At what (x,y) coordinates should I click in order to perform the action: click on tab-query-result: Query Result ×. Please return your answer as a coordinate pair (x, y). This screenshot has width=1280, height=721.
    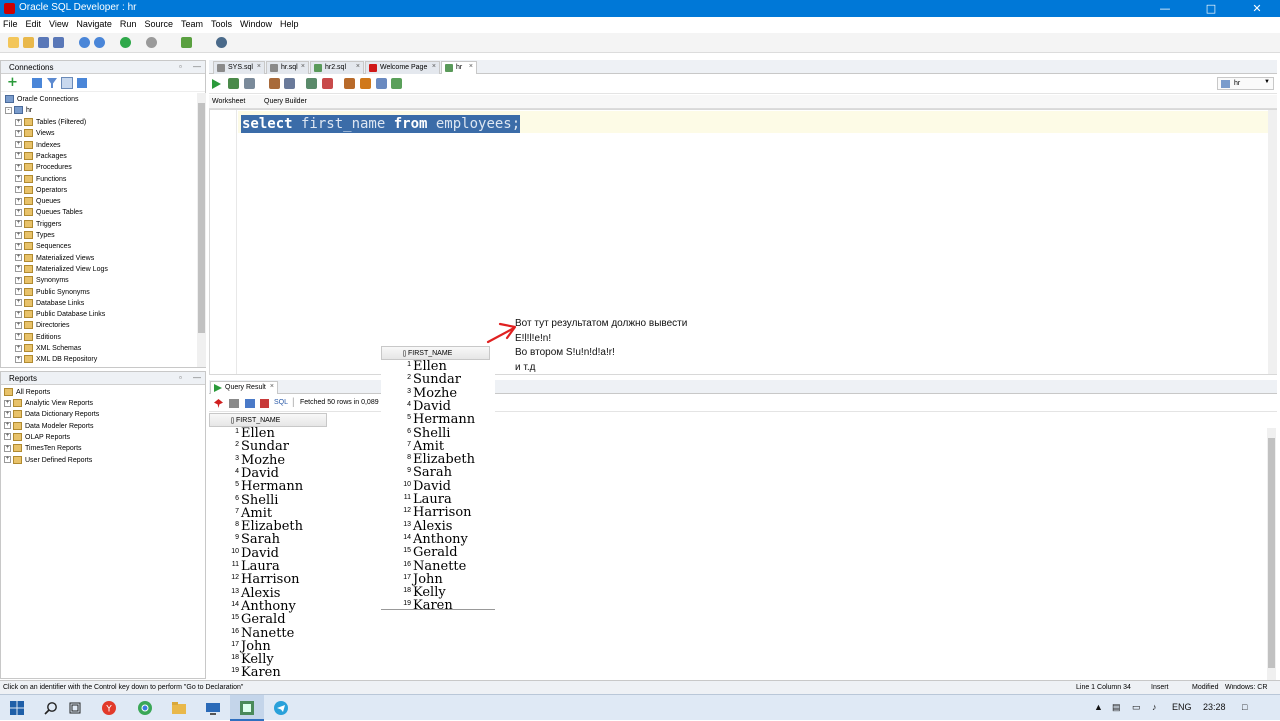
    Looking at the image, I should click on (244, 387).